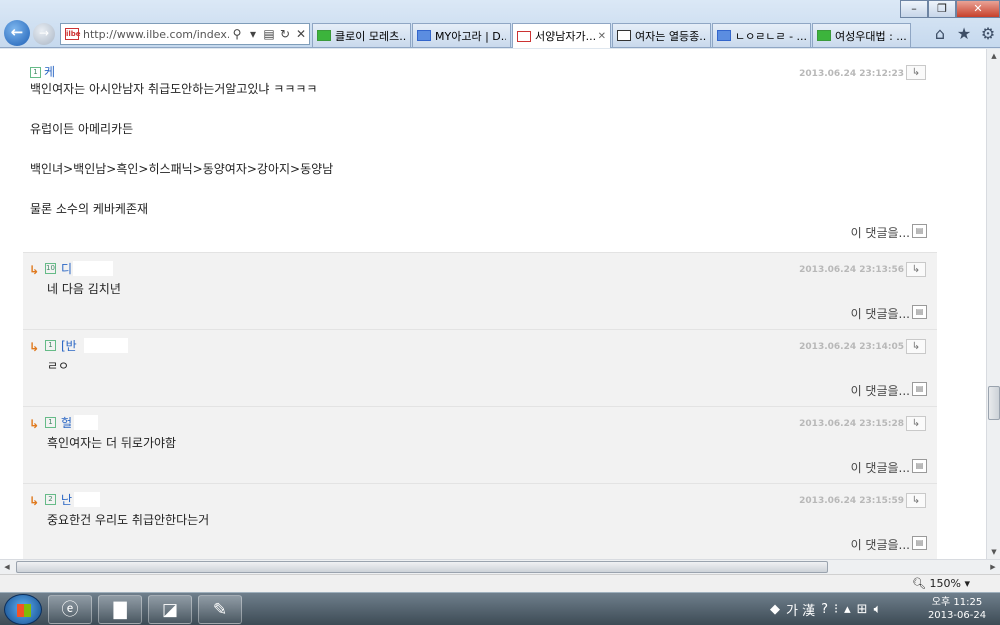 Image resolution: width=1000 pixels, height=625 pixels. I want to click on comment-date: 2013.06.24 23:12:23, so click(851, 74).